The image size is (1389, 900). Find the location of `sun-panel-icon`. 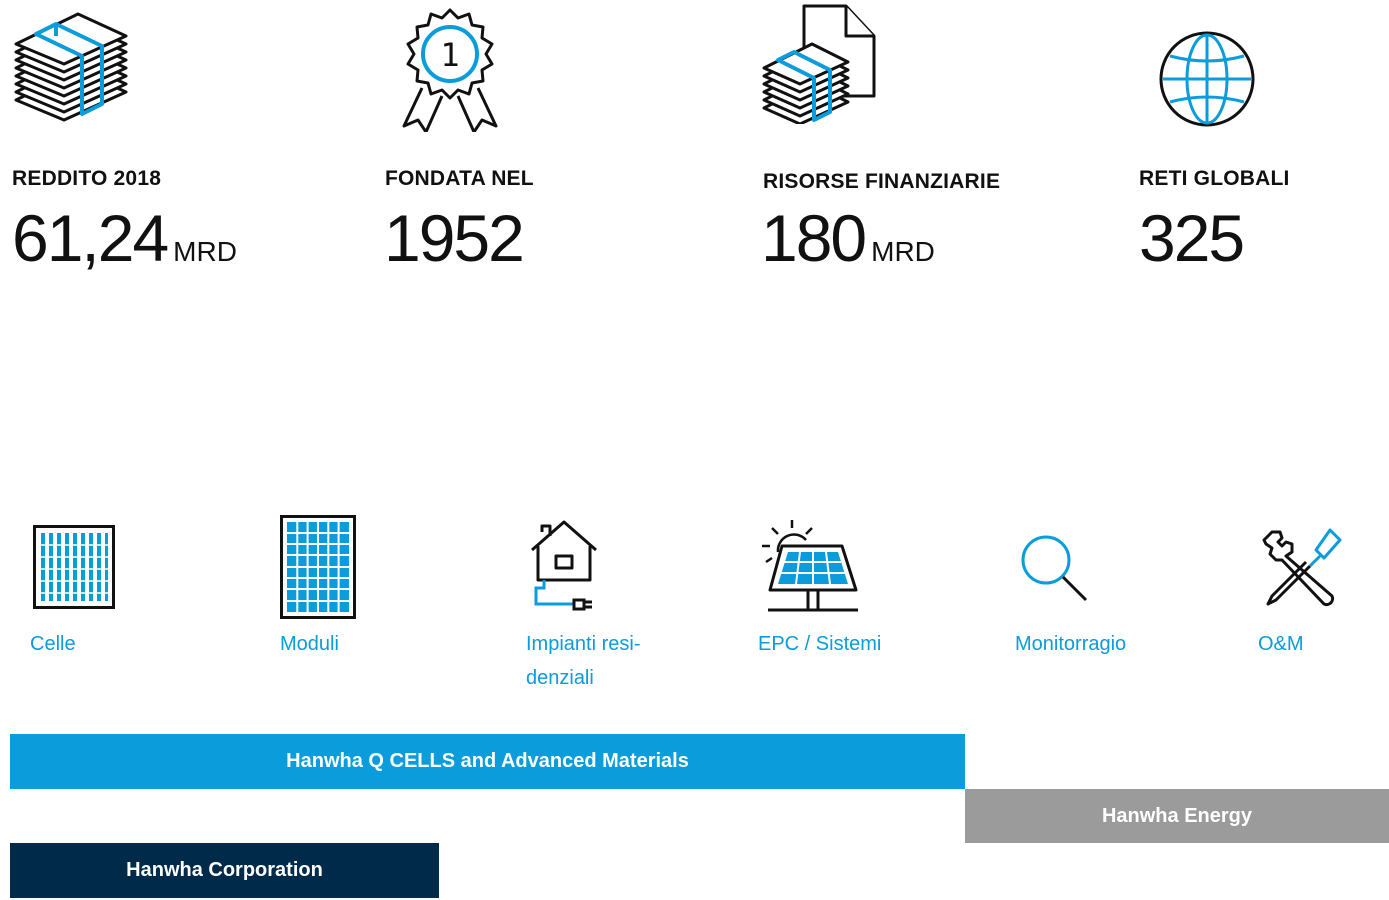

sun-panel-icon is located at coordinates (810, 566).